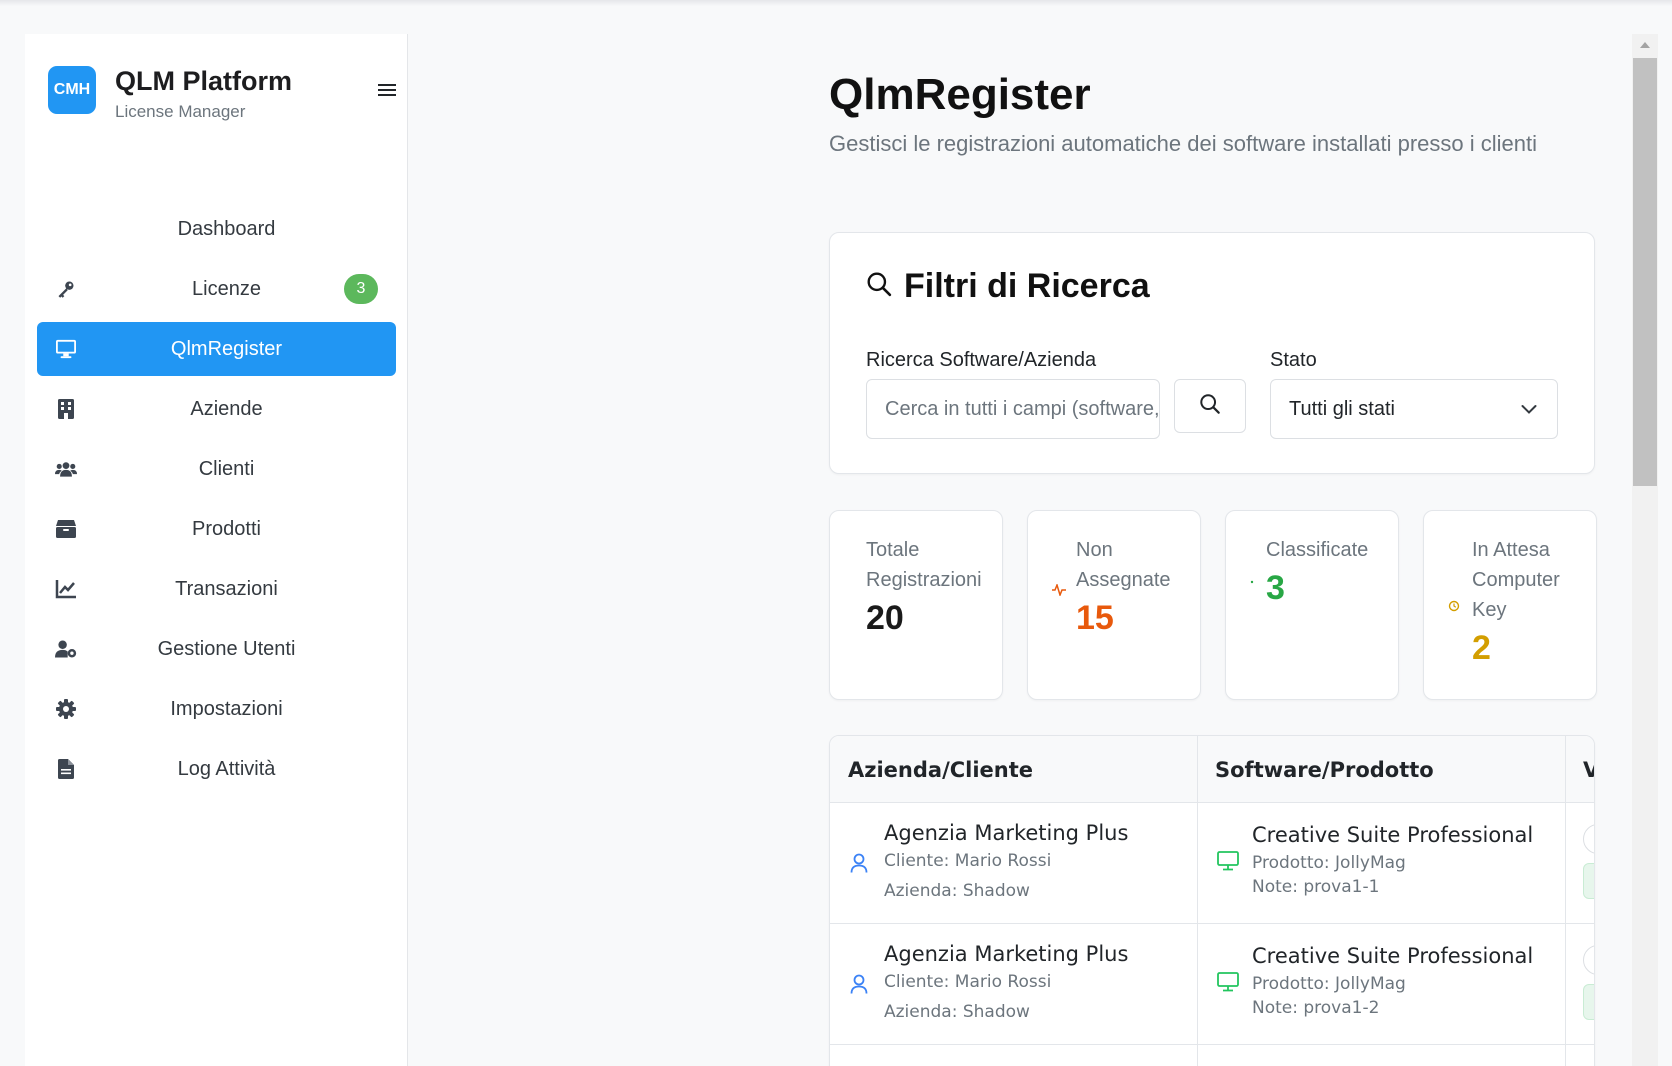 This screenshot has width=1672, height=1066. What do you see at coordinates (180, 111) in the screenshot?
I see `brand-subtitle: License Manager` at bounding box center [180, 111].